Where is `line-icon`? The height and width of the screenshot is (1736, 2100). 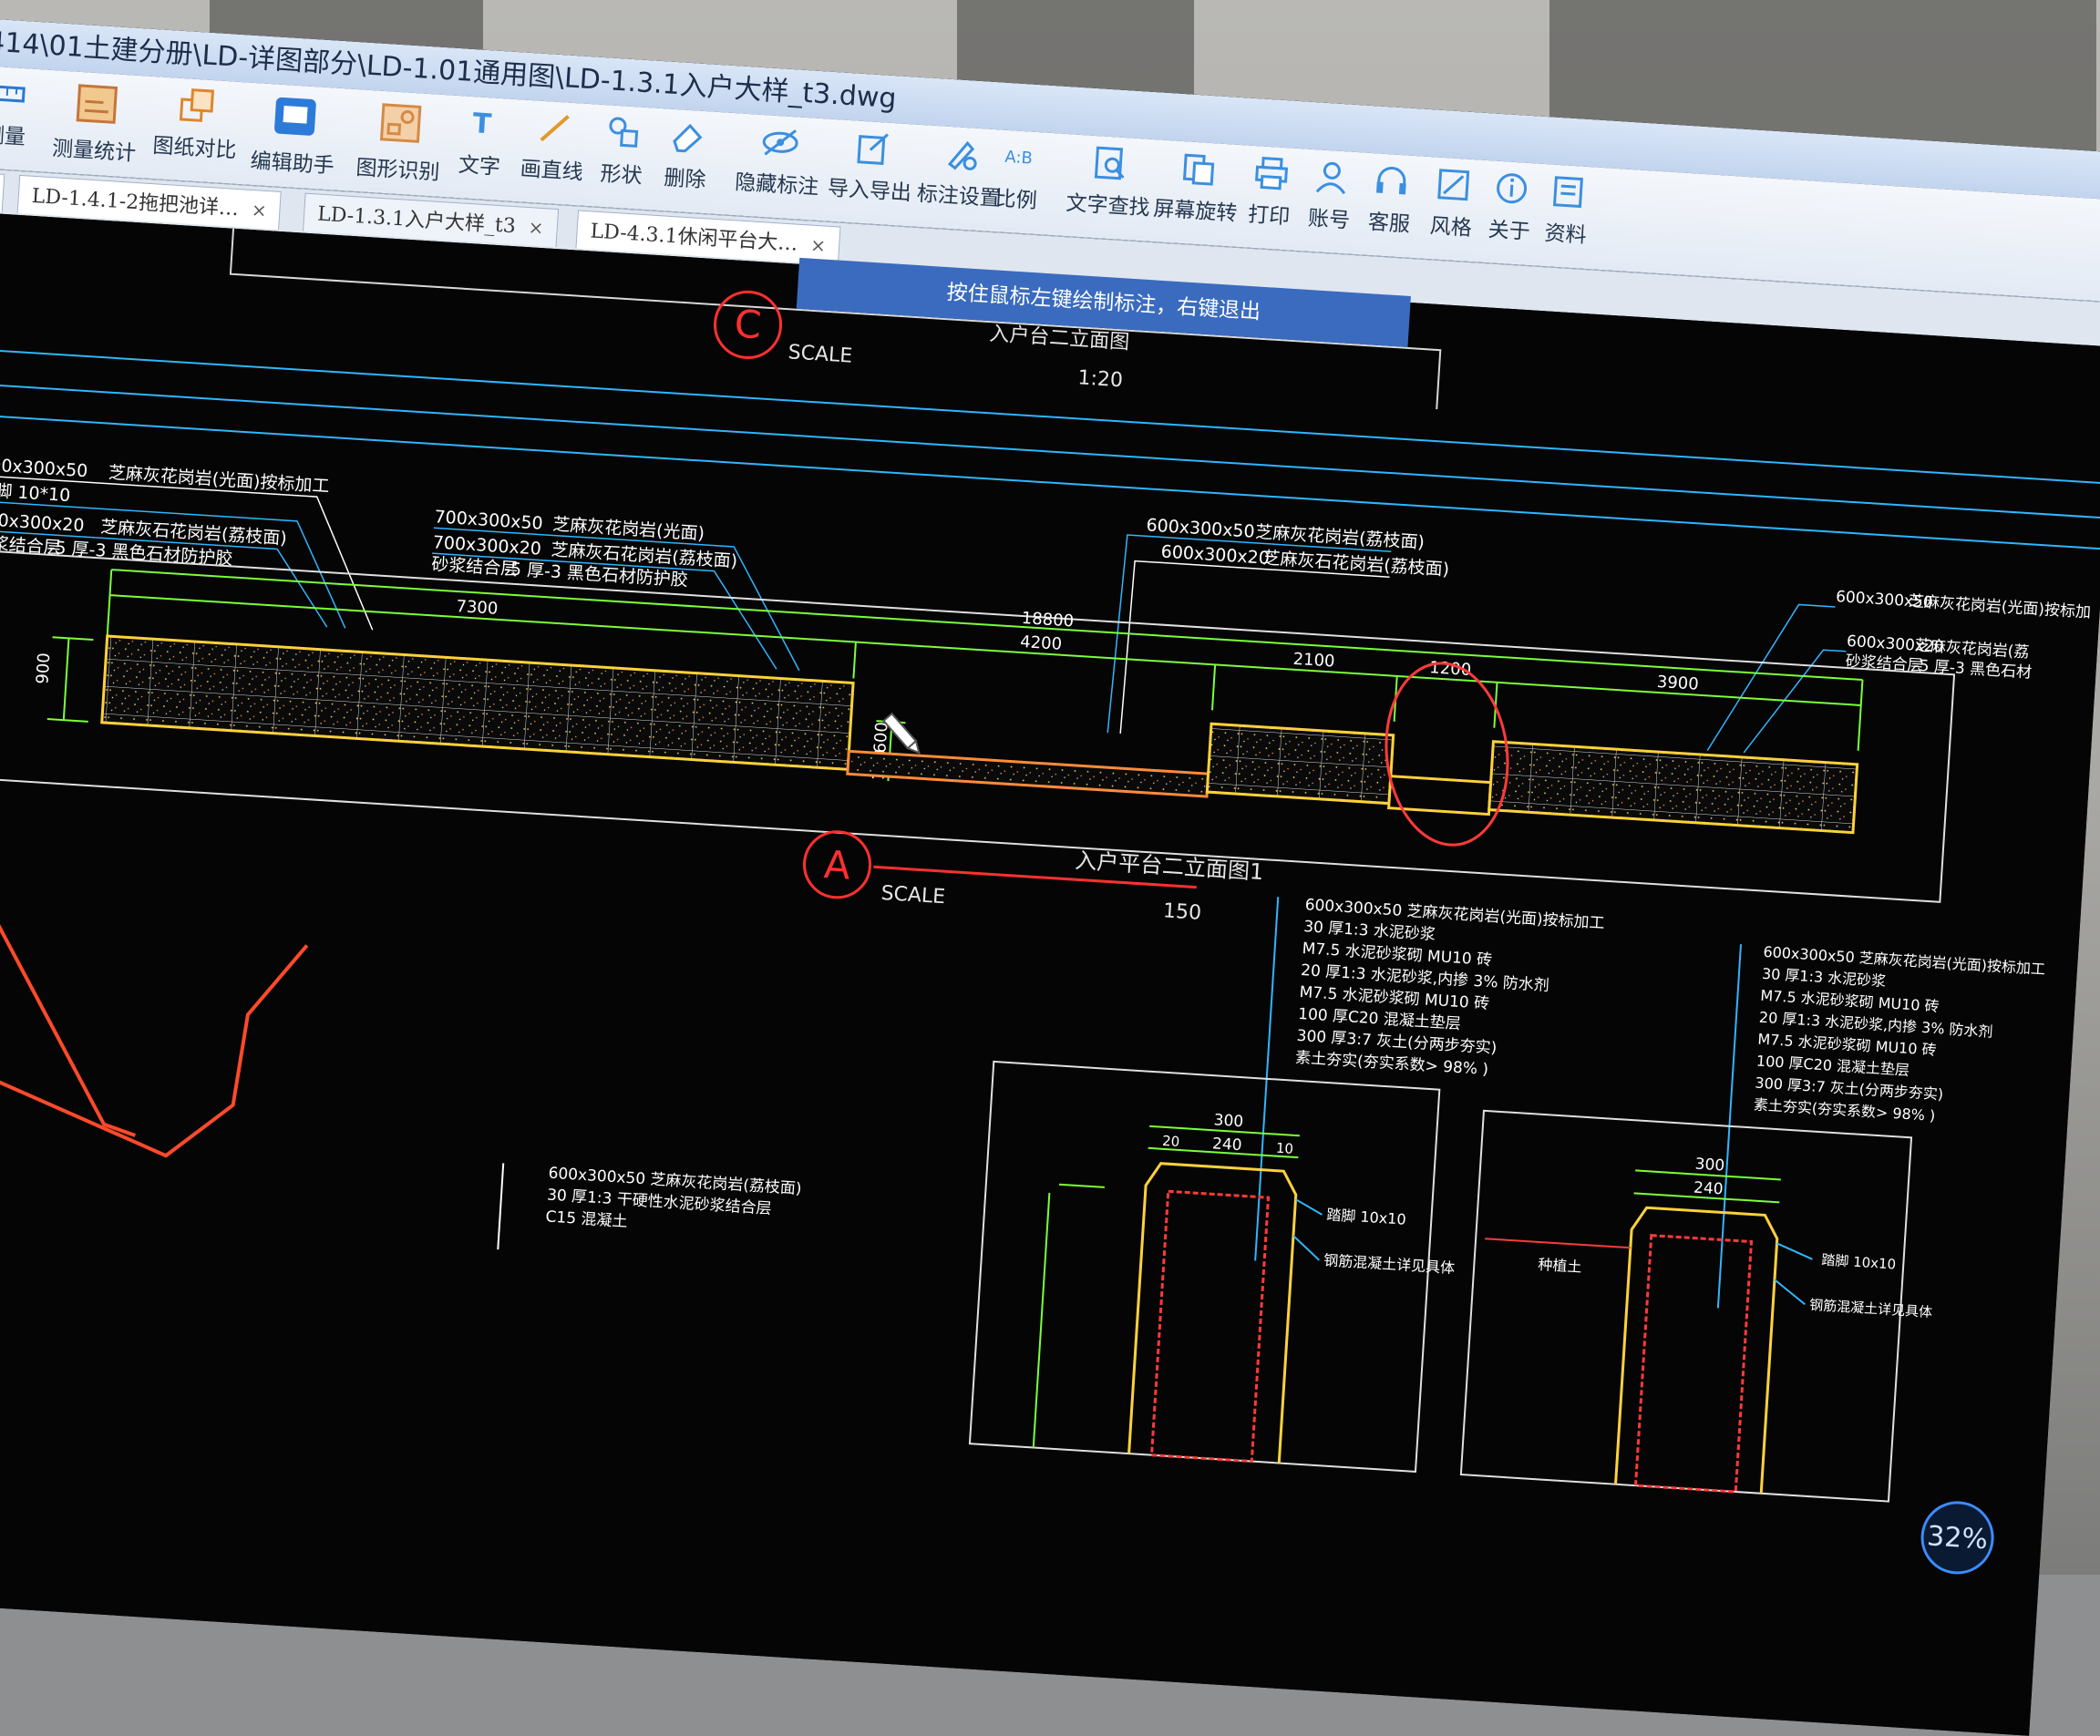
line-icon is located at coordinates (554, 128).